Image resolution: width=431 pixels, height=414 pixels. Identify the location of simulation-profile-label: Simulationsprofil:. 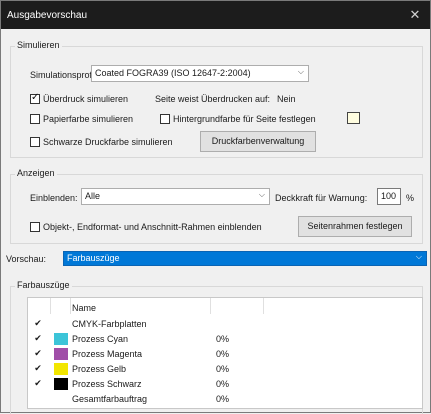
(64, 75).